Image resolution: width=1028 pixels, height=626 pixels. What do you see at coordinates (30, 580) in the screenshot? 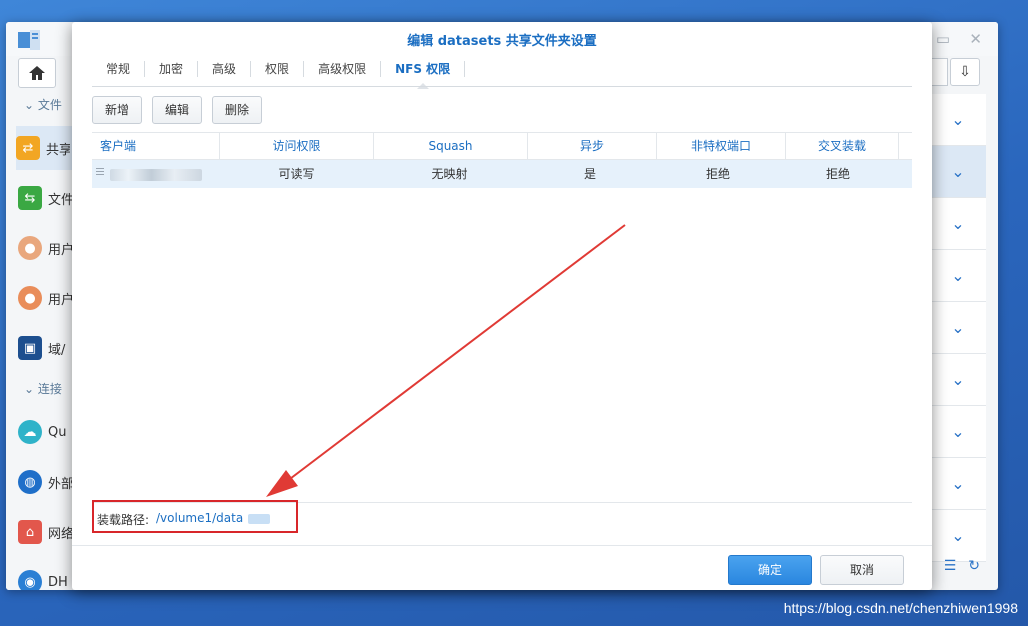
I see `dhcp-icon: ◉` at bounding box center [30, 580].